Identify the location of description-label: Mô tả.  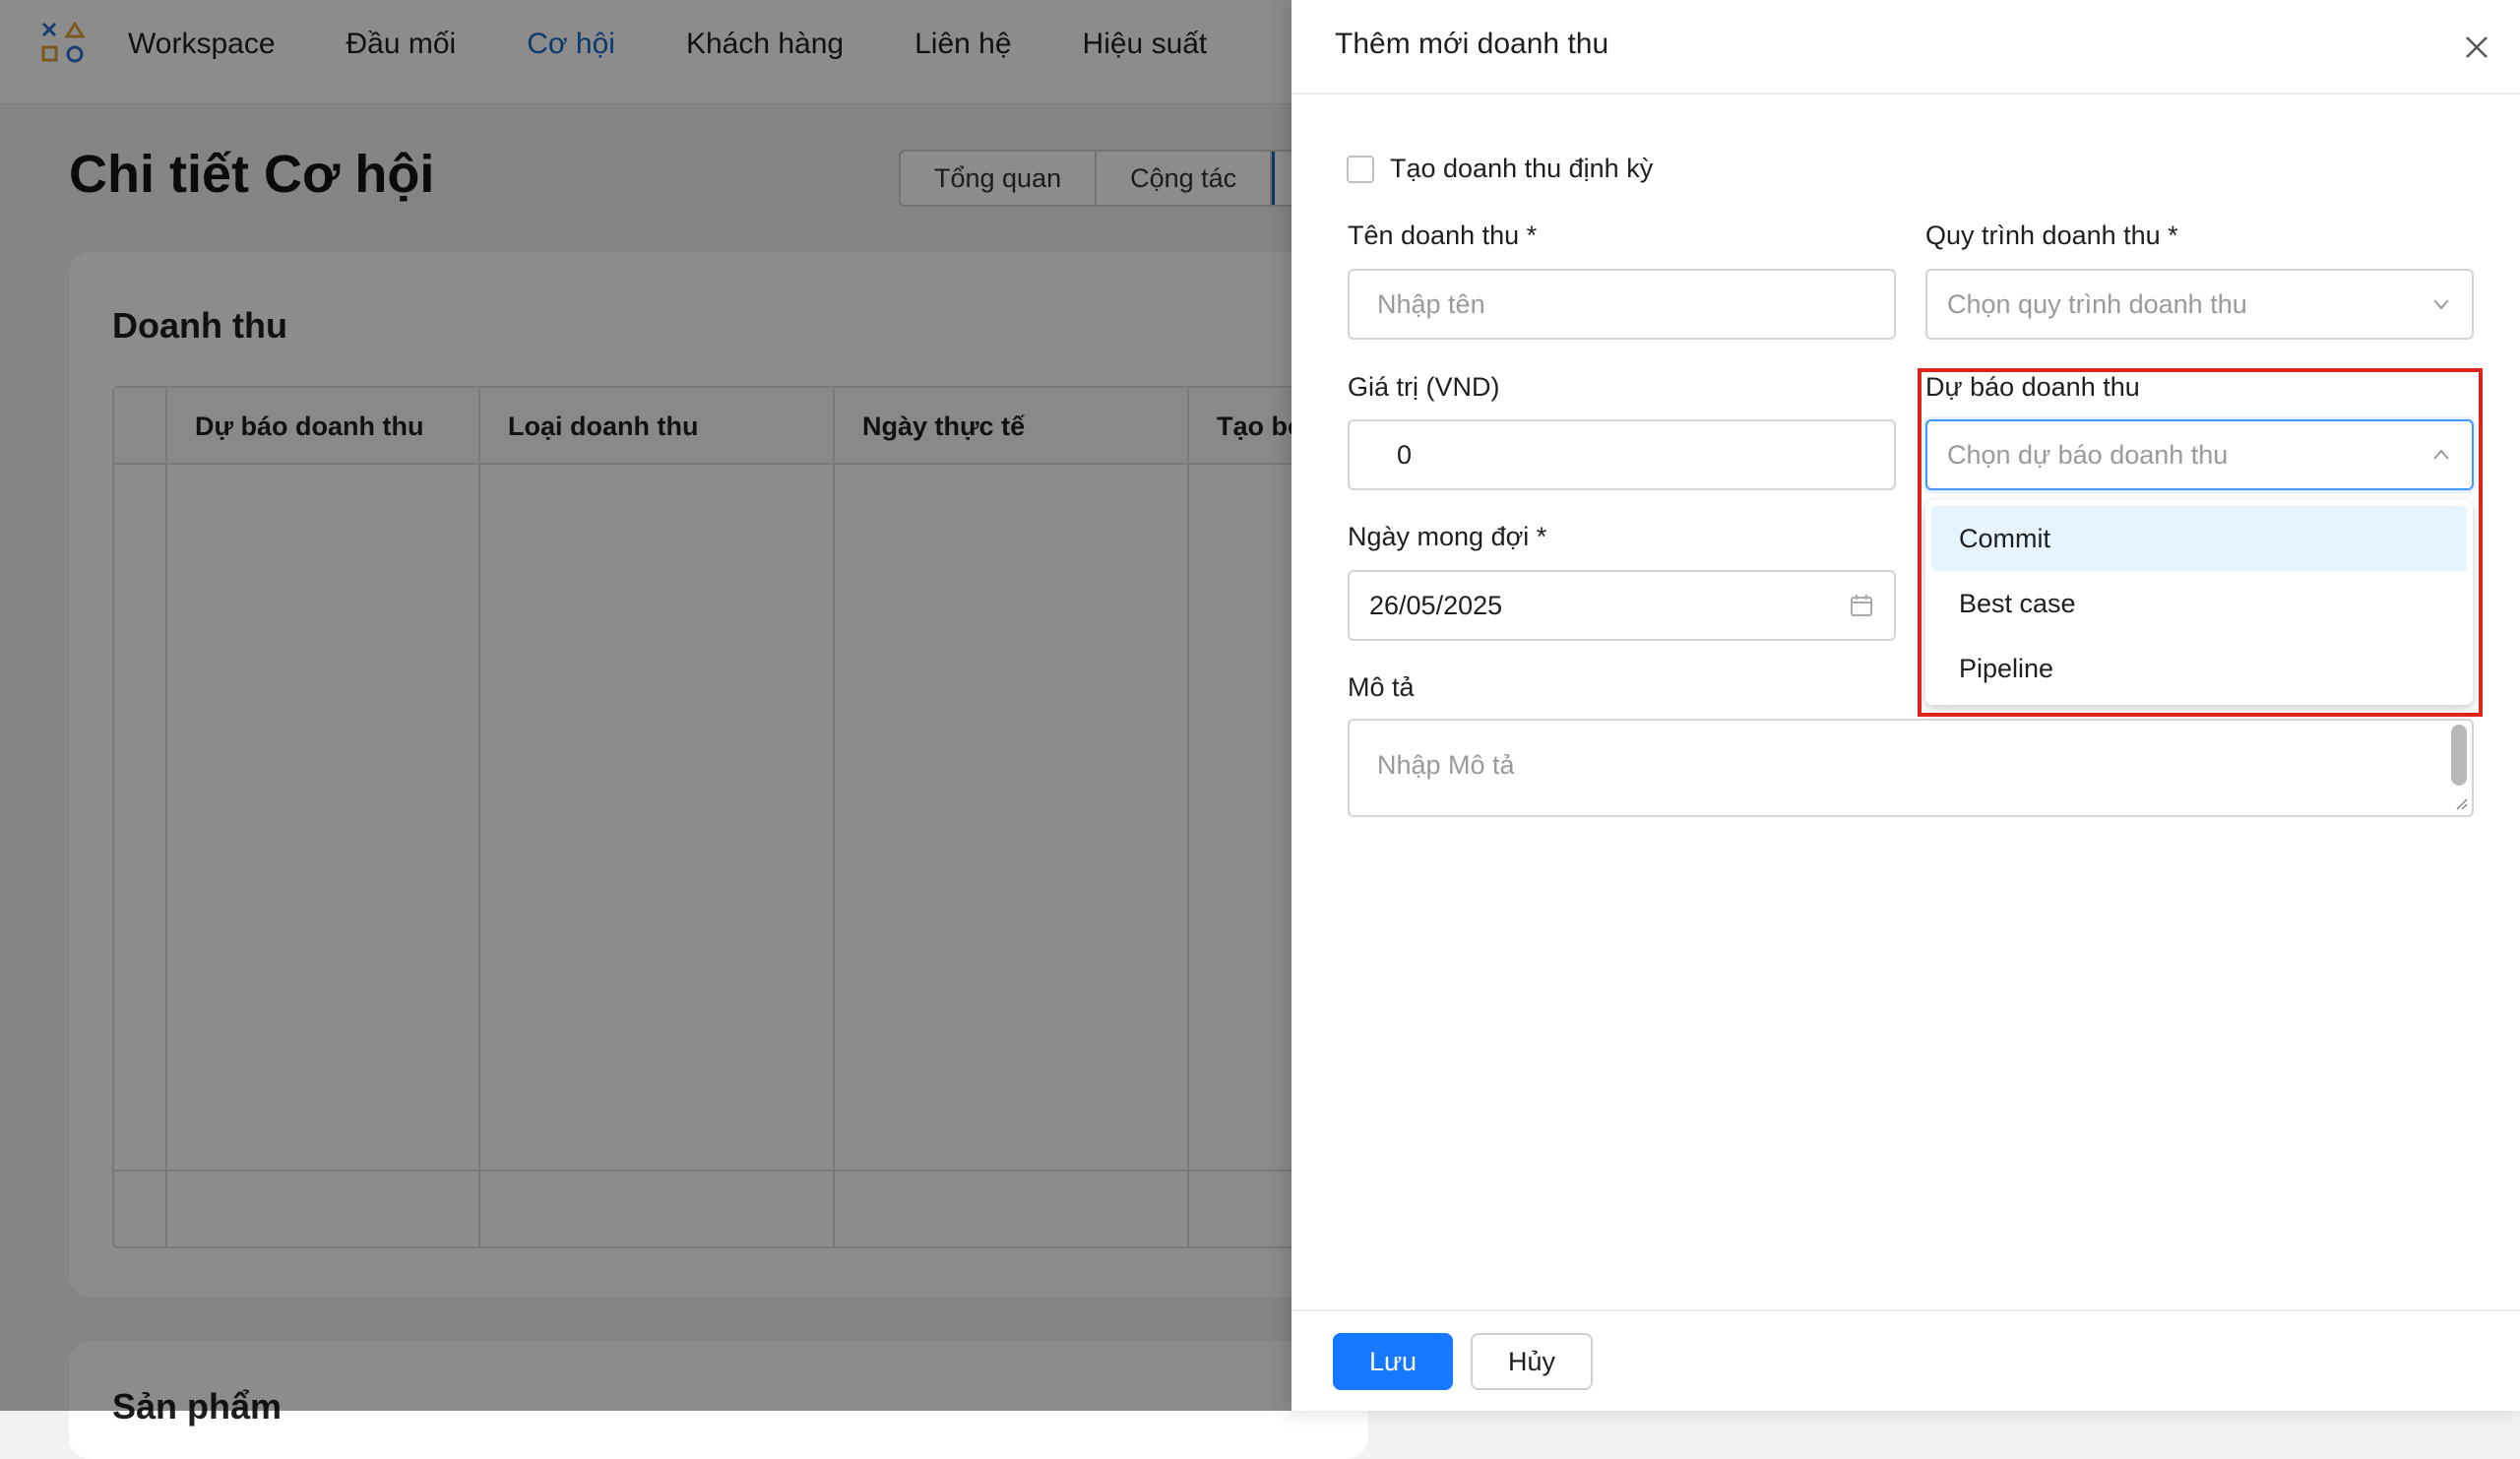
(1381, 687).